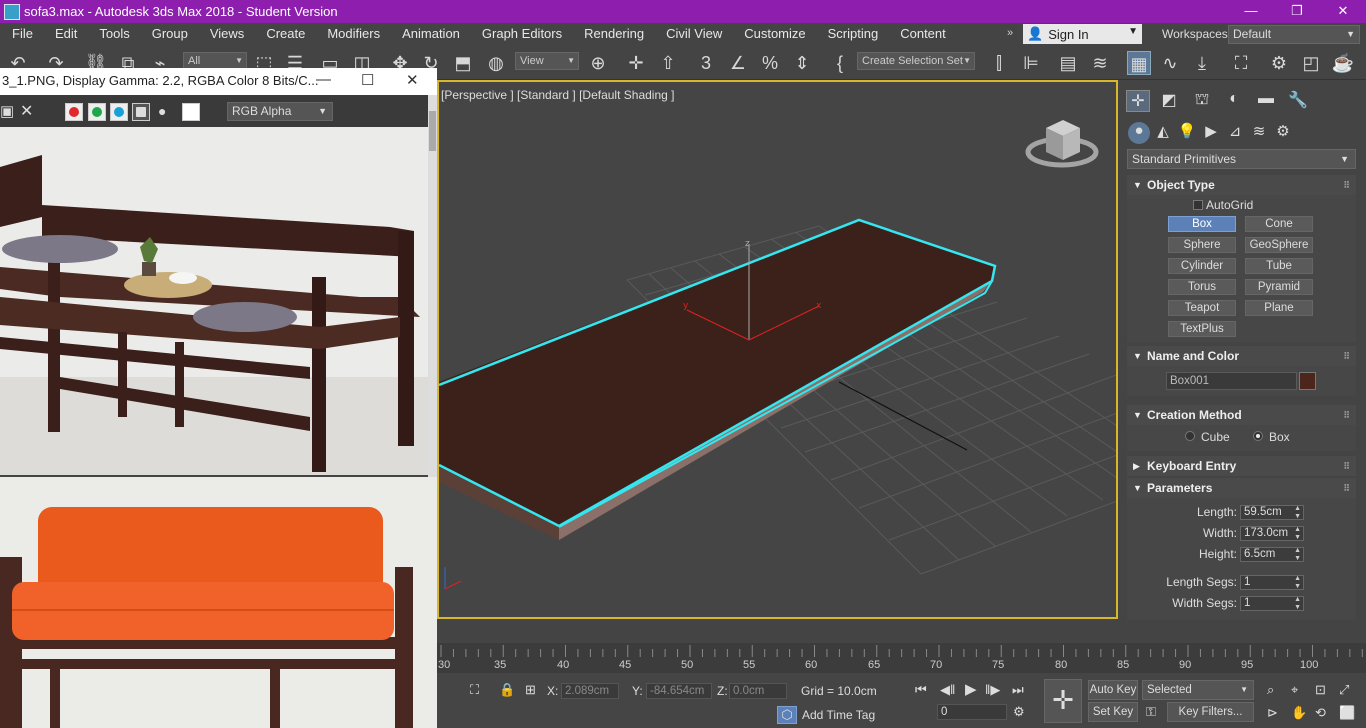  Describe the element at coordinates (1019, 712) in the screenshot. I see `time-configuration-icon: ⚙` at that location.